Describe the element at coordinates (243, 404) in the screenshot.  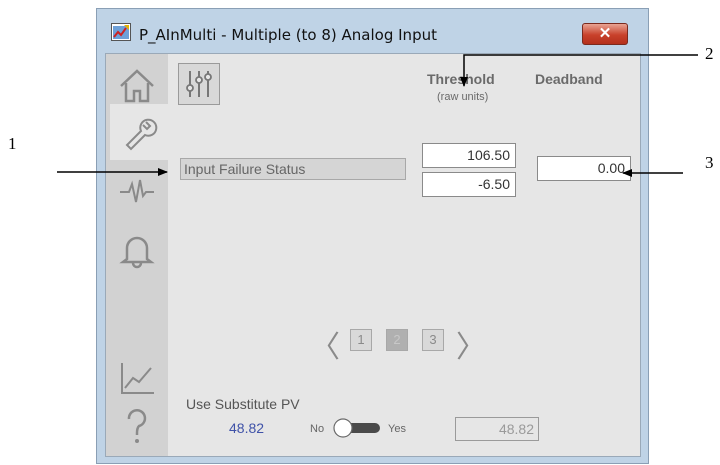
I see `substitute-pv-label: Use Substitute PV` at that location.